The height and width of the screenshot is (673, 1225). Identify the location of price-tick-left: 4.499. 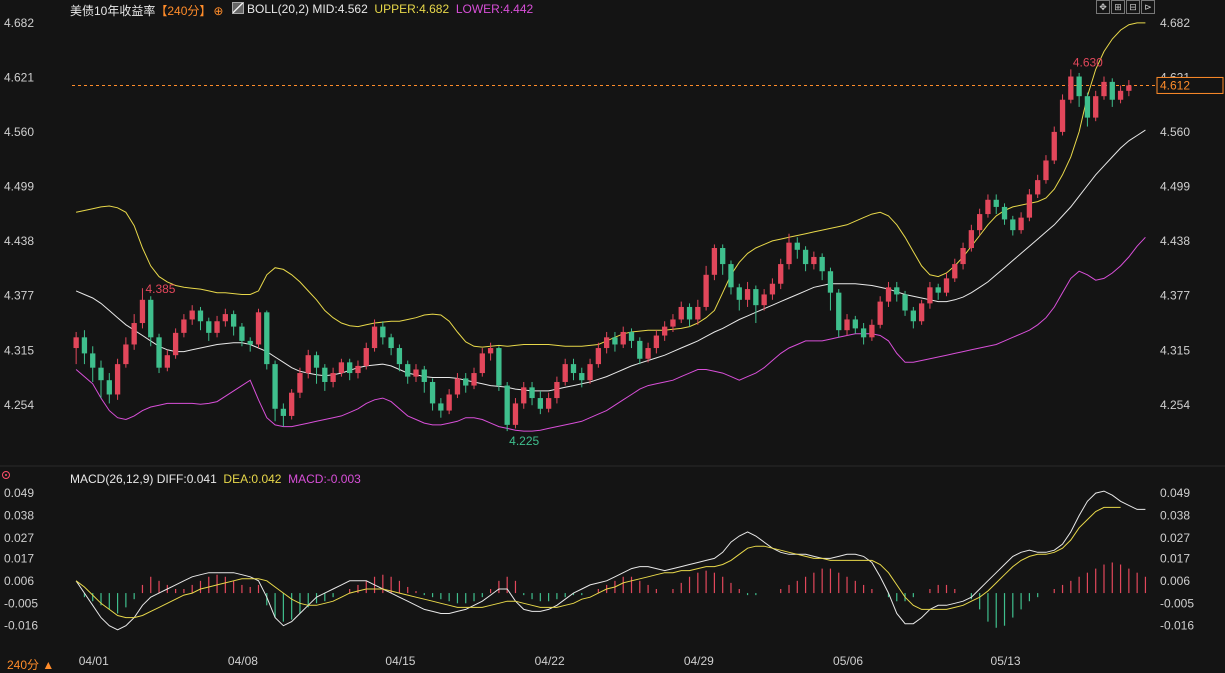
(19, 186).